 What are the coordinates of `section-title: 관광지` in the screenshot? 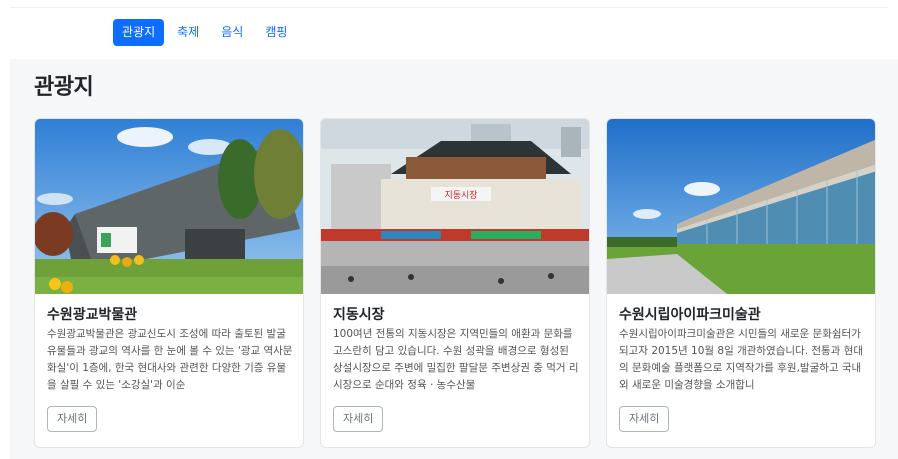 It's located at (64, 87).